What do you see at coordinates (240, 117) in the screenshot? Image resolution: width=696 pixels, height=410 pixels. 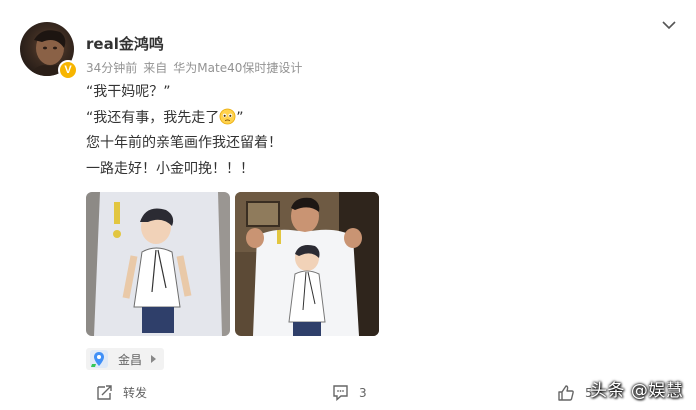 I see `text-segment: ”` at bounding box center [240, 117].